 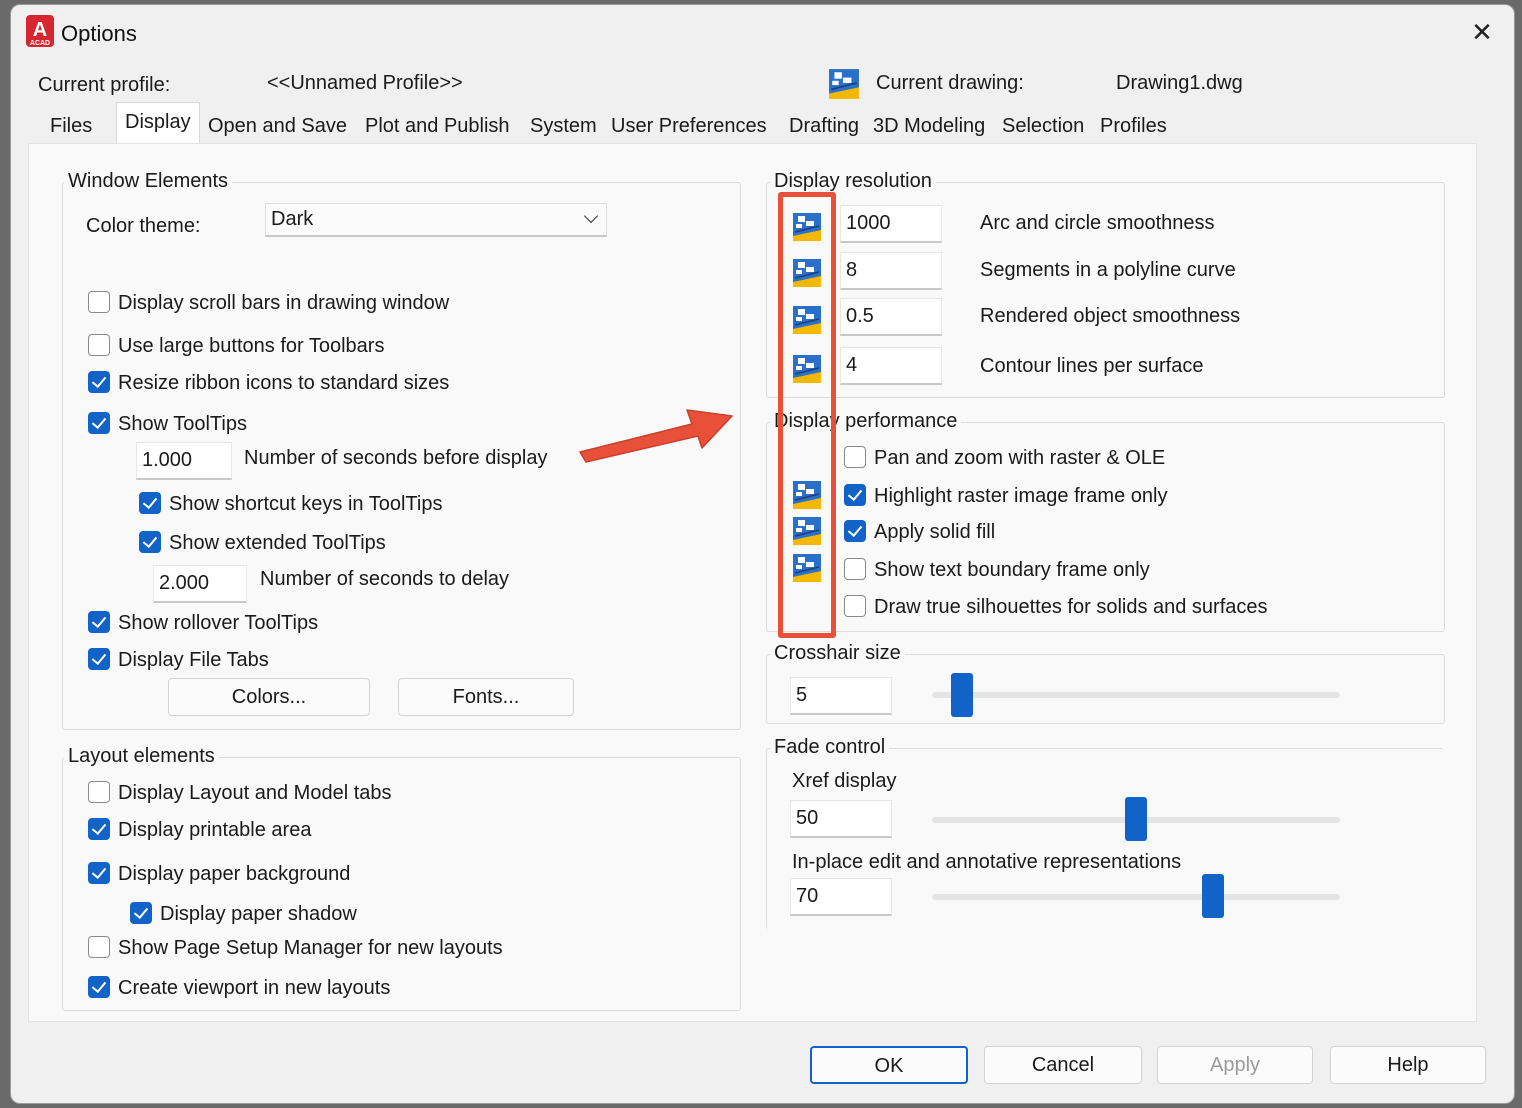 What do you see at coordinates (689, 126) in the screenshot?
I see `tab-user-preferences: User Preferences` at bounding box center [689, 126].